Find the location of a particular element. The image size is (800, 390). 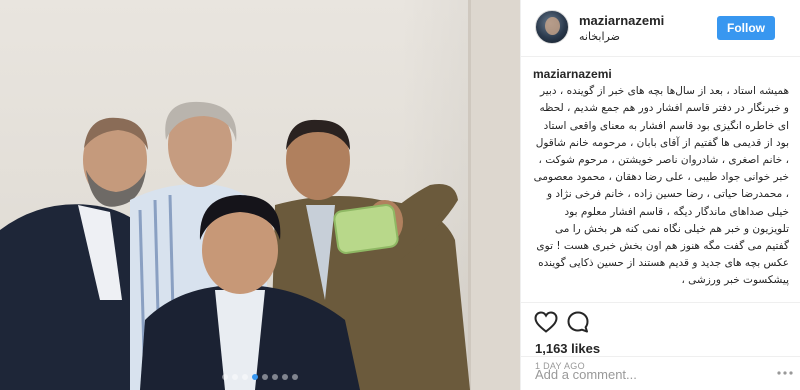

comment-button is located at coordinates (578, 322).